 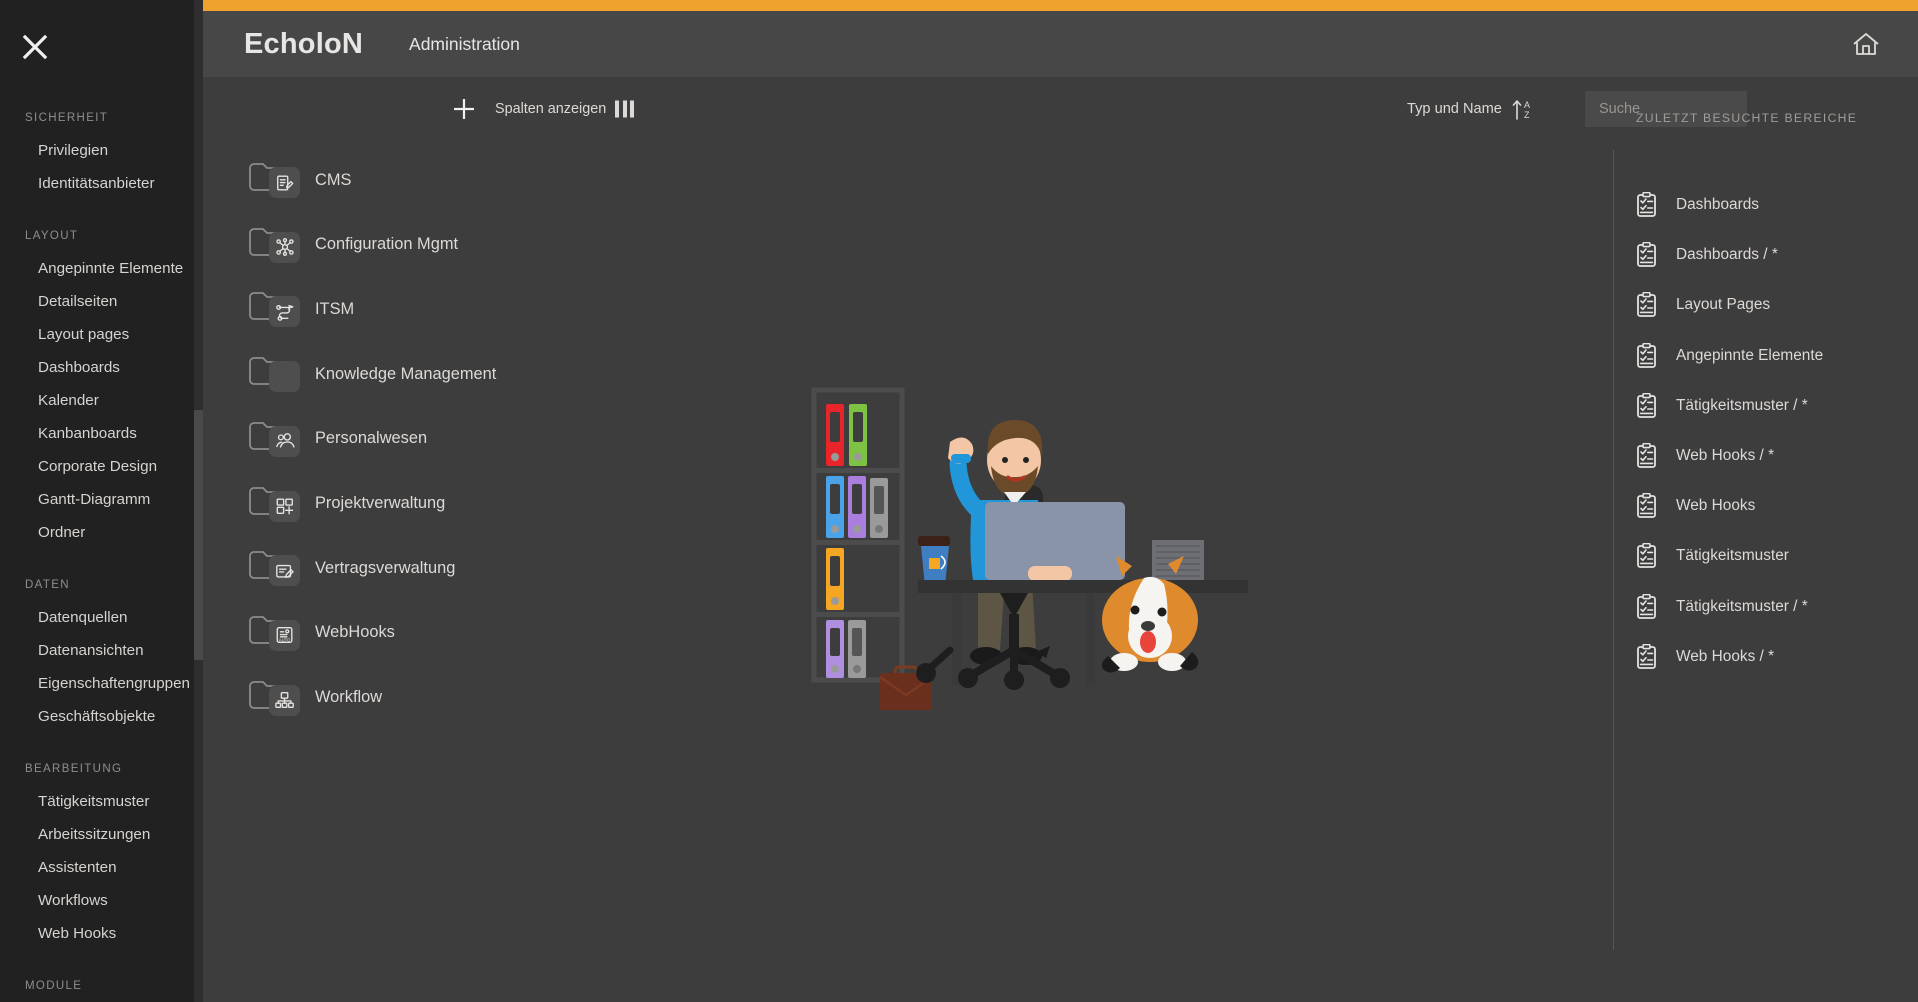 I want to click on sidebar-item-label: Gantt-Diagramm, so click(x=94, y=499).